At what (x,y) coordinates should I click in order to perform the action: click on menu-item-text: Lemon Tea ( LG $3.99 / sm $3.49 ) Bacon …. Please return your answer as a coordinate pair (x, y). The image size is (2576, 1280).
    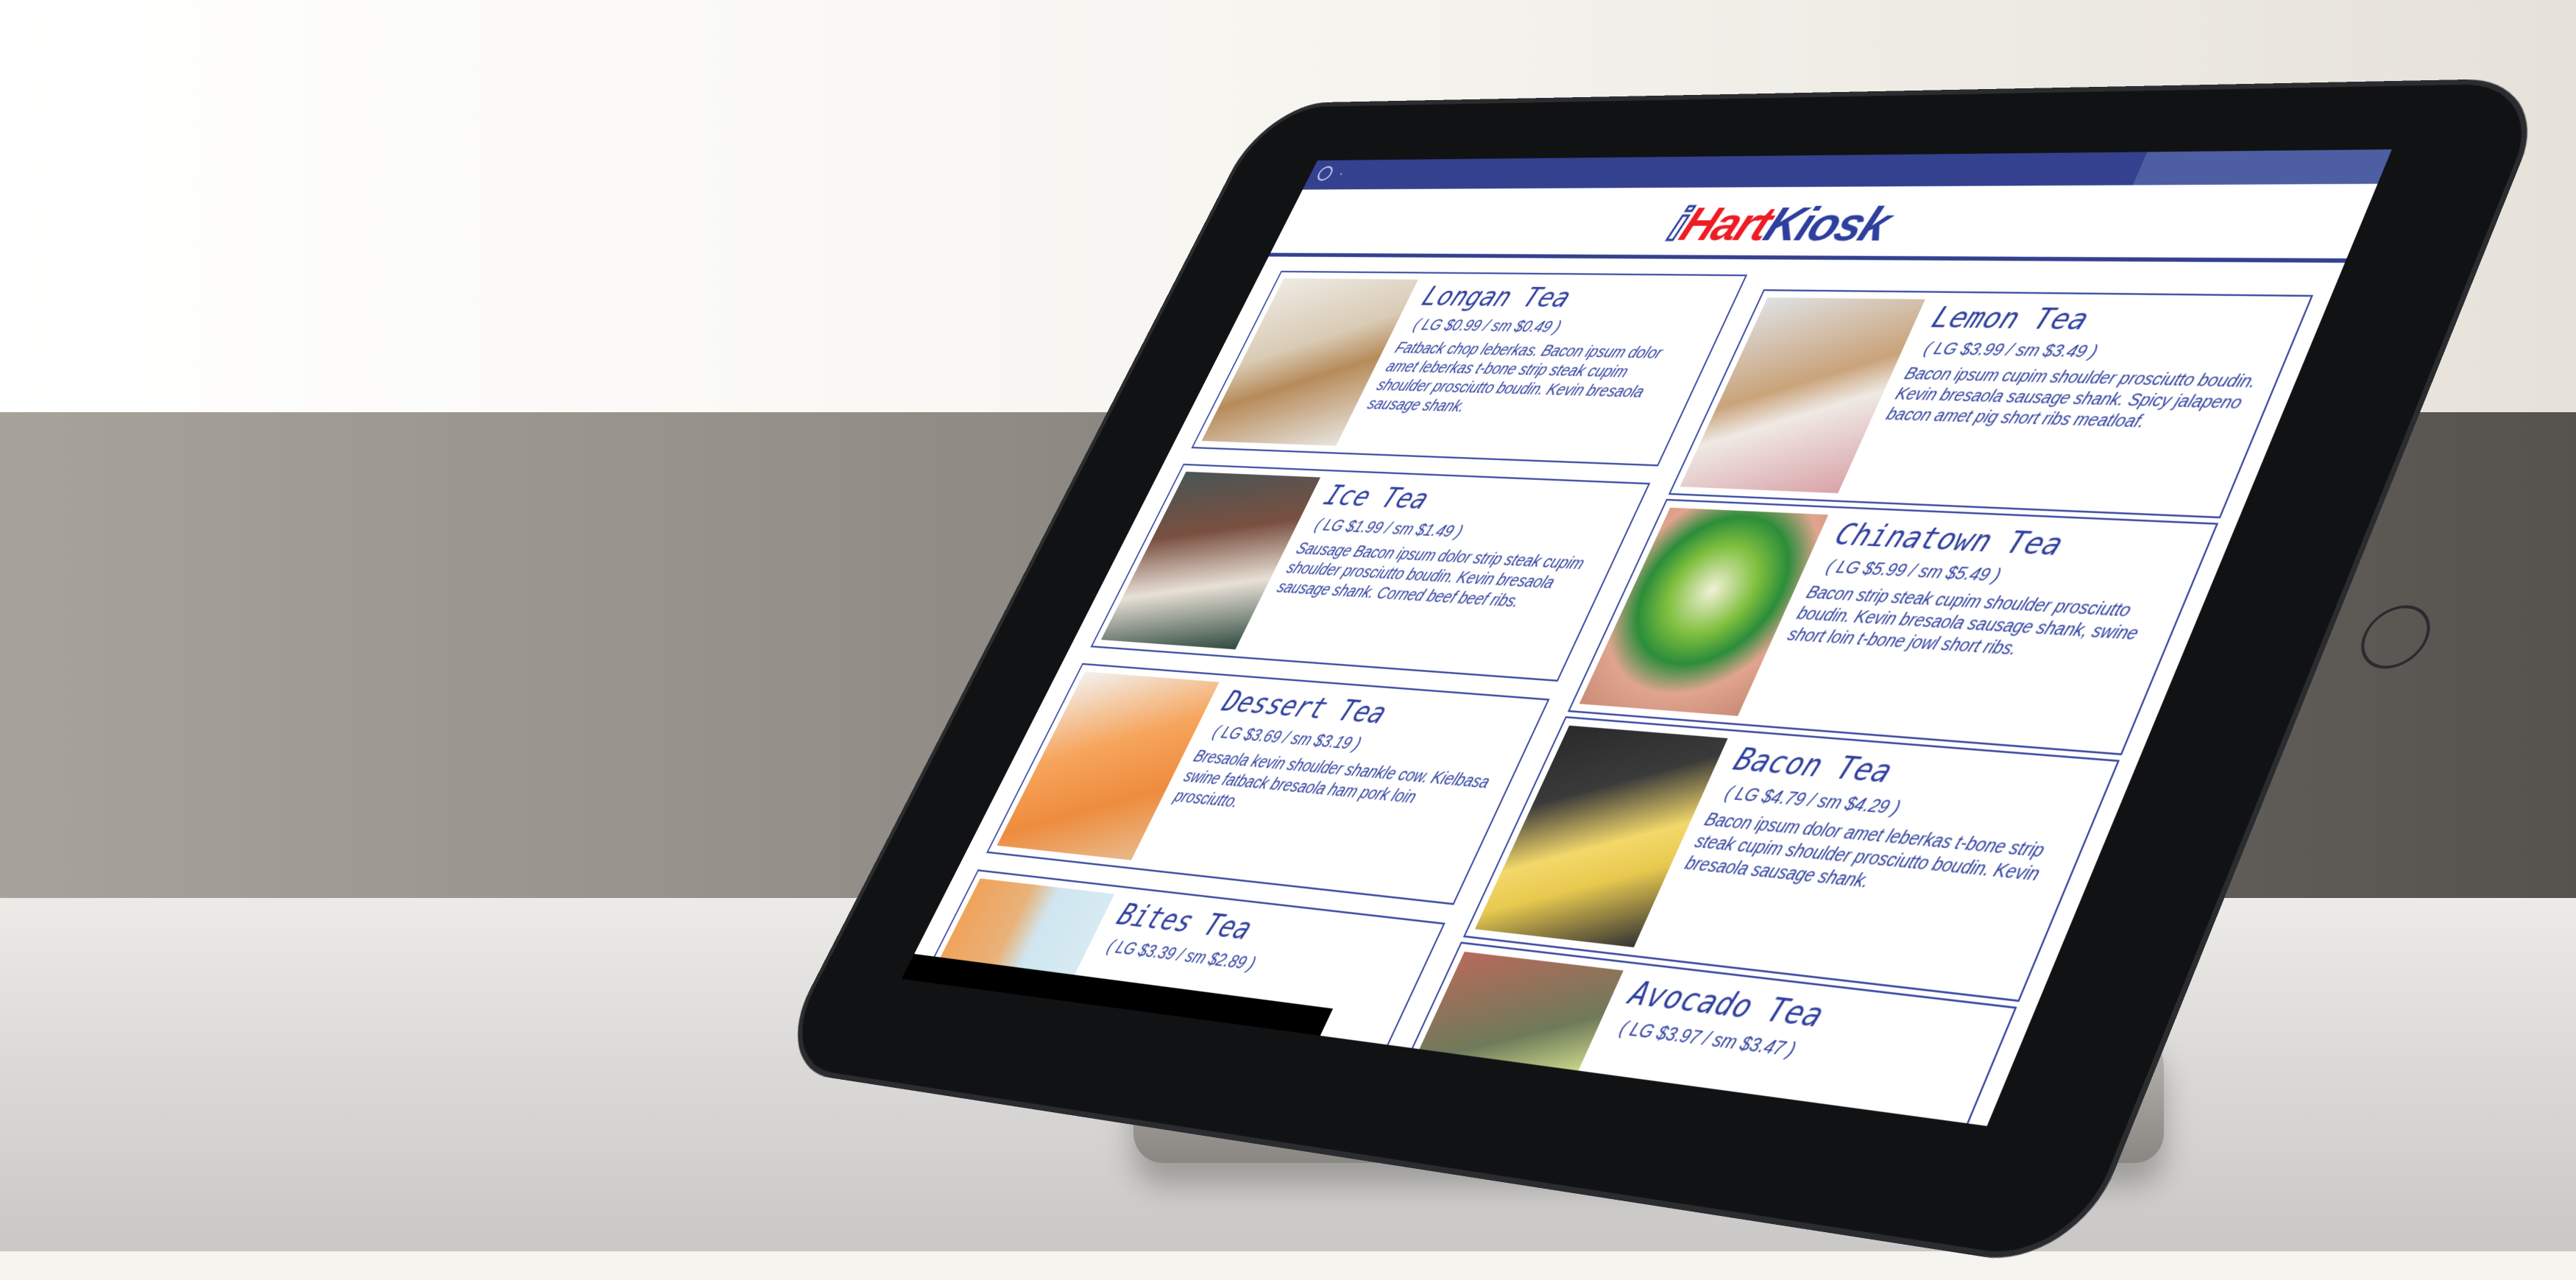
    Looking at the image, I should click on (2086, 368).